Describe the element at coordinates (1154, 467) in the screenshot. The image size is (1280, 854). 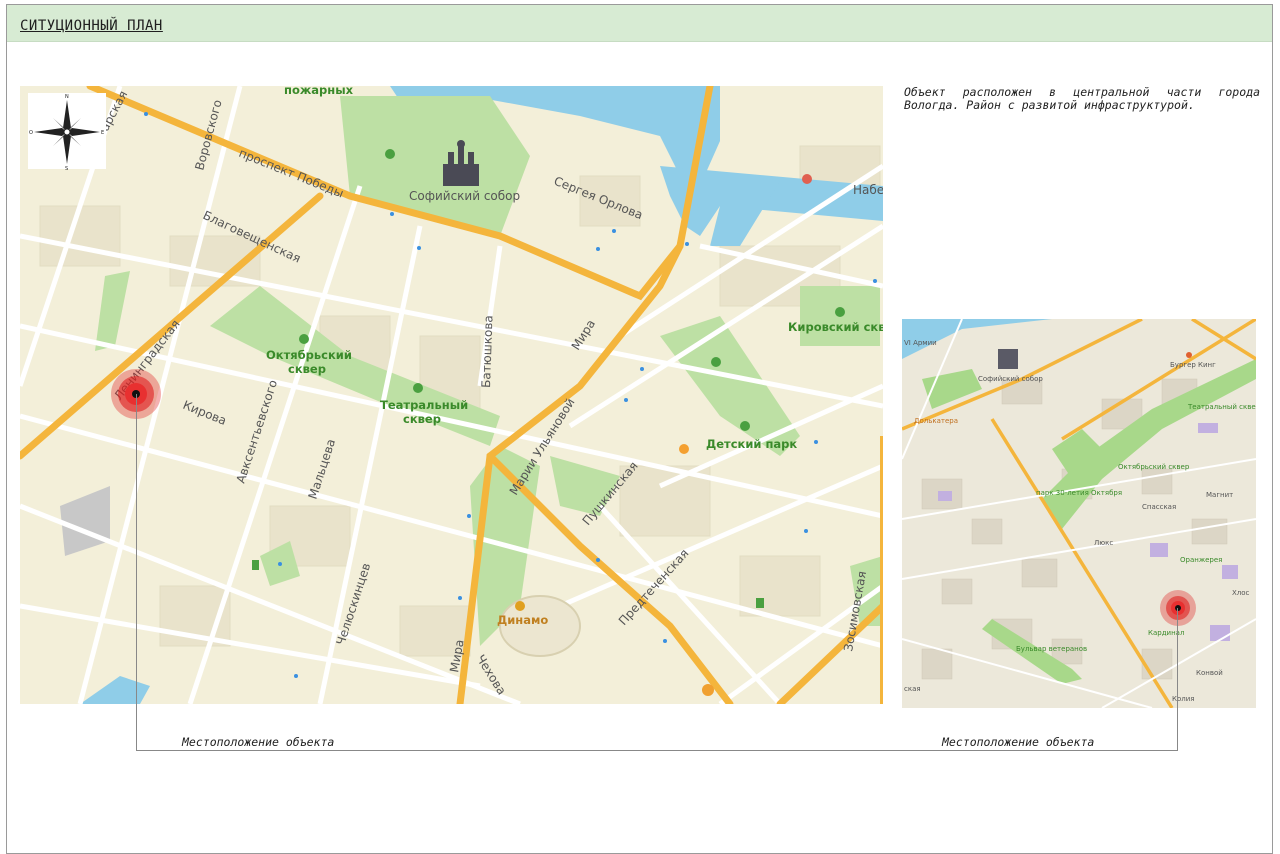
I see `mini-label-oktyabr: Октябрьский сквер` at that location.